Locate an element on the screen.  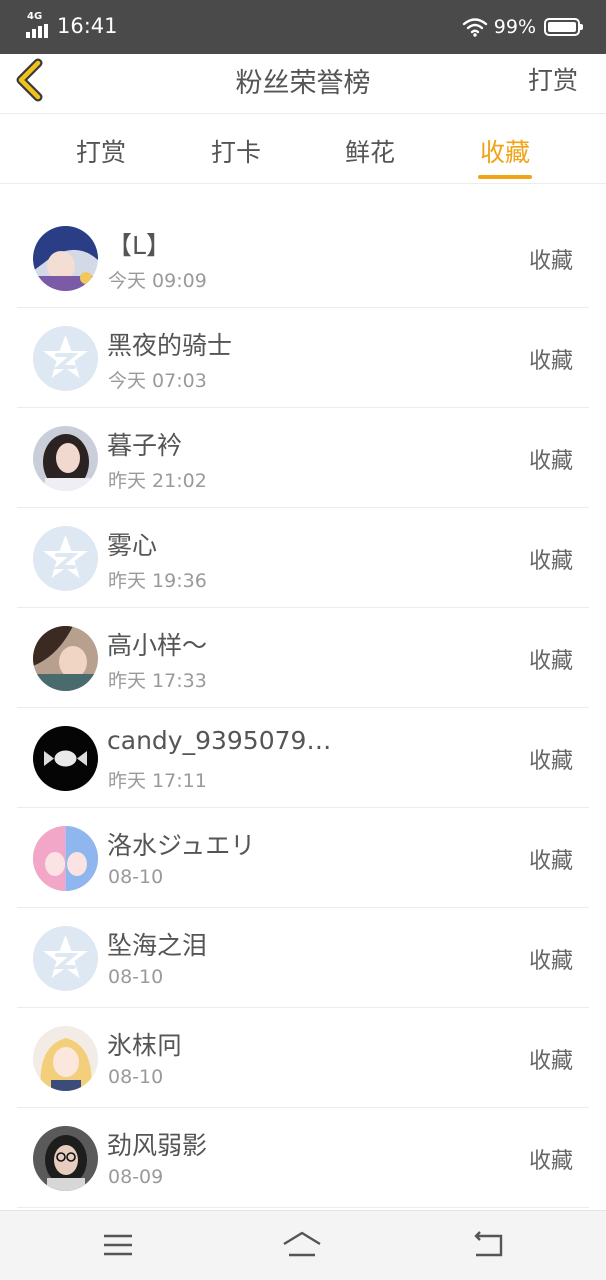
fan-name: 暮子衿 is located at coordinates (145, 445).